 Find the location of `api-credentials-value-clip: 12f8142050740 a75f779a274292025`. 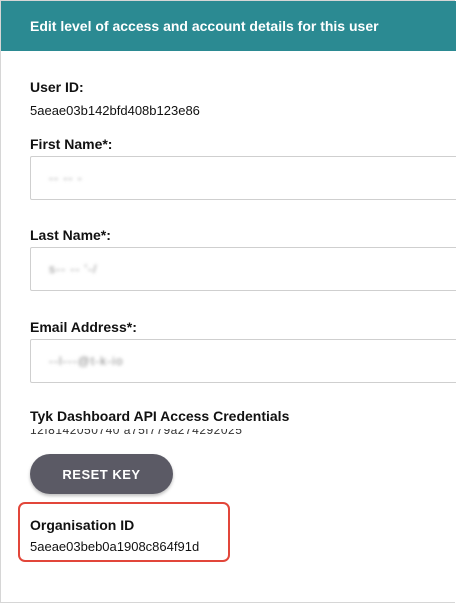

api-credentials-value-clip: 12f8142050740 a75f779a274292025 is located at coordinates (240, 435).